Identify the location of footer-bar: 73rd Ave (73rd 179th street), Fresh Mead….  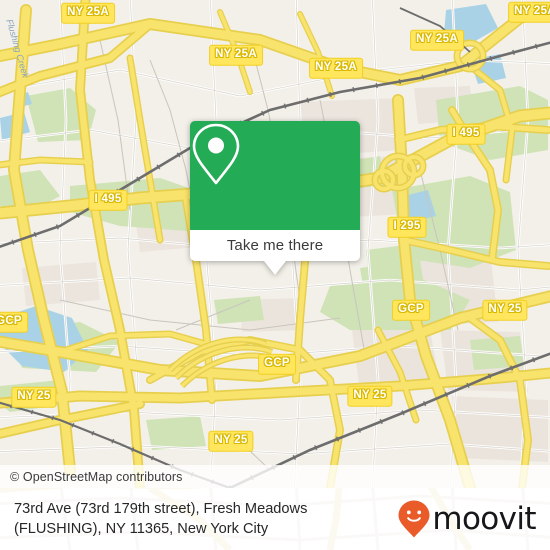
(275, 519).